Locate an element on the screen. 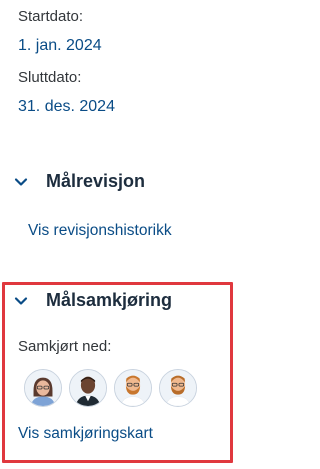  aligned-down-label: Samkjørt ned: is located at coordinates (65, 346).